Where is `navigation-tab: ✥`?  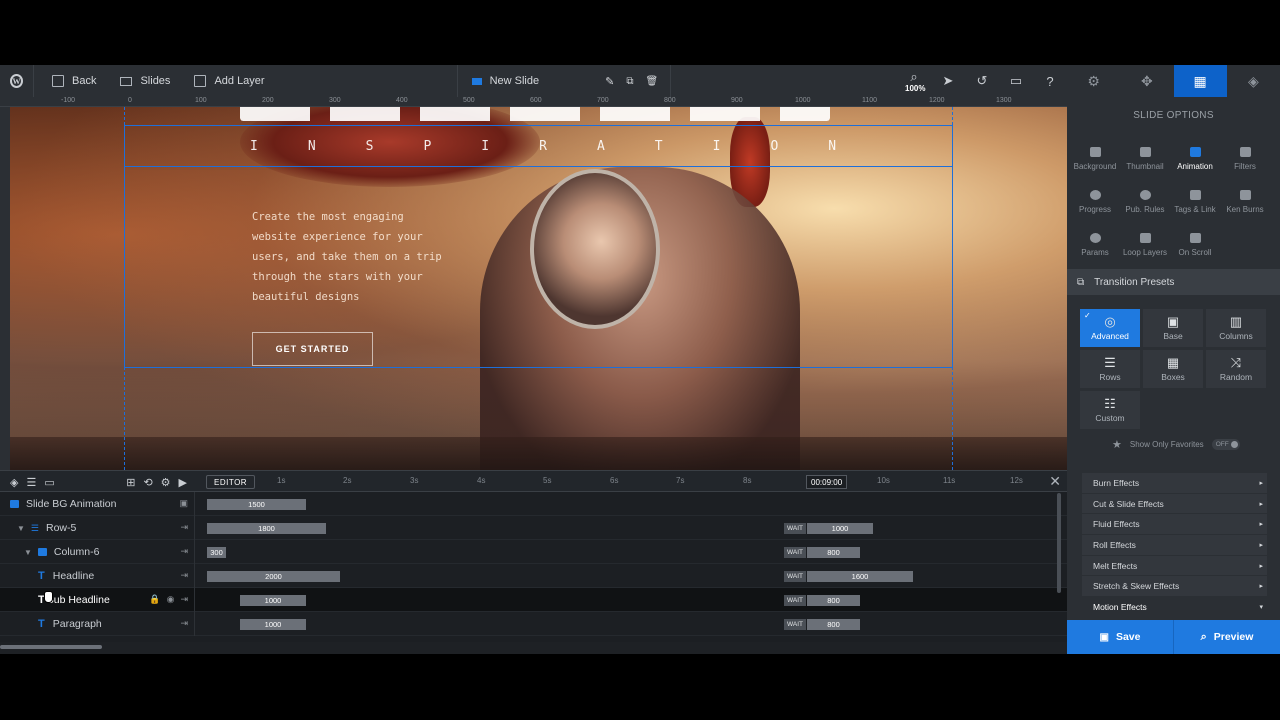
navigation-tab: ✥ is located at coordinates (1146, 81).